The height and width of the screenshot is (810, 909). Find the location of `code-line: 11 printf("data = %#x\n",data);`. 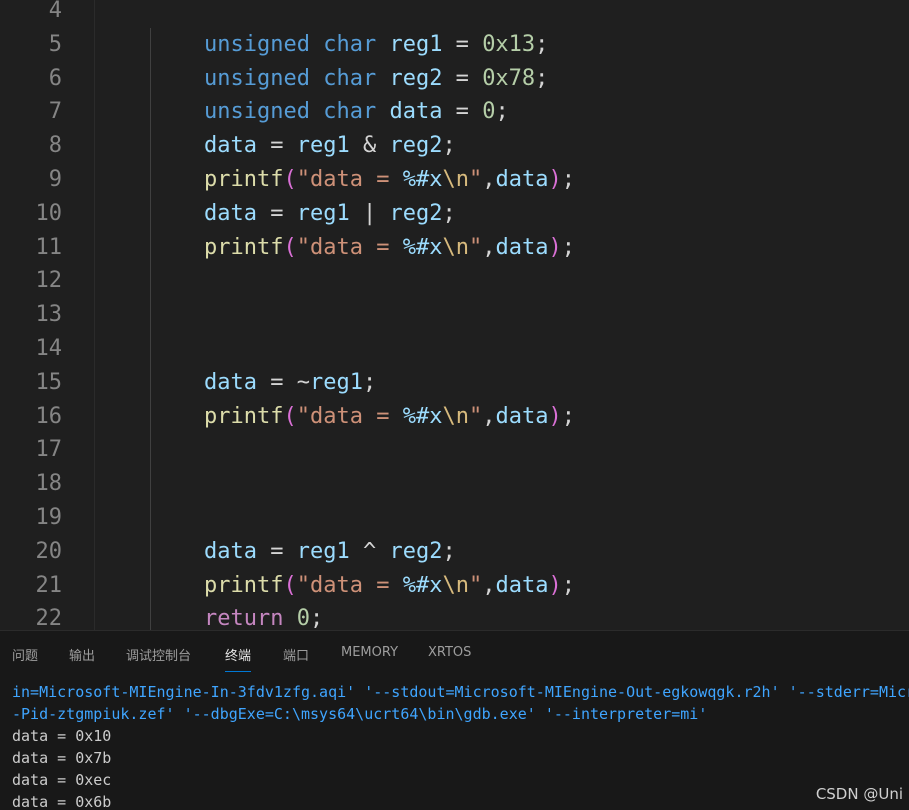

code-line: 11 printf("data = %#x\n",data); is located at coordinates (454, 248).